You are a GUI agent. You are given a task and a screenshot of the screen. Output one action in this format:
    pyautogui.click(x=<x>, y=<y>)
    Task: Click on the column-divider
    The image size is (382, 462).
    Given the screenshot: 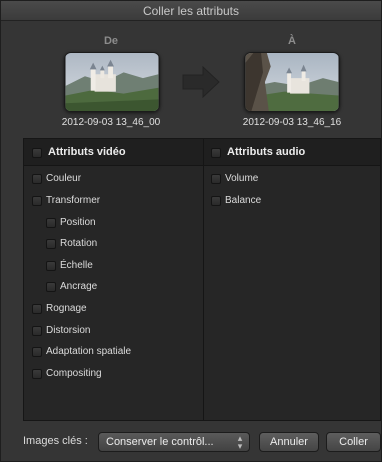 What is the action you would take?
    pyautogui.click(x=203, y=279)
    